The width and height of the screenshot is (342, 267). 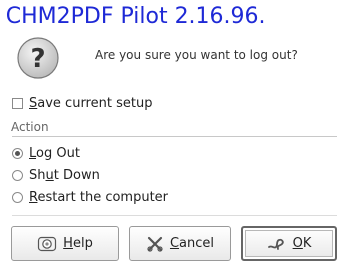 What do you see at coordinates (133, 16) in the screenshot?
I see `watermark-label: f CHM2PDF Pilot 2.16.96.` at bounding box center [133, 16].